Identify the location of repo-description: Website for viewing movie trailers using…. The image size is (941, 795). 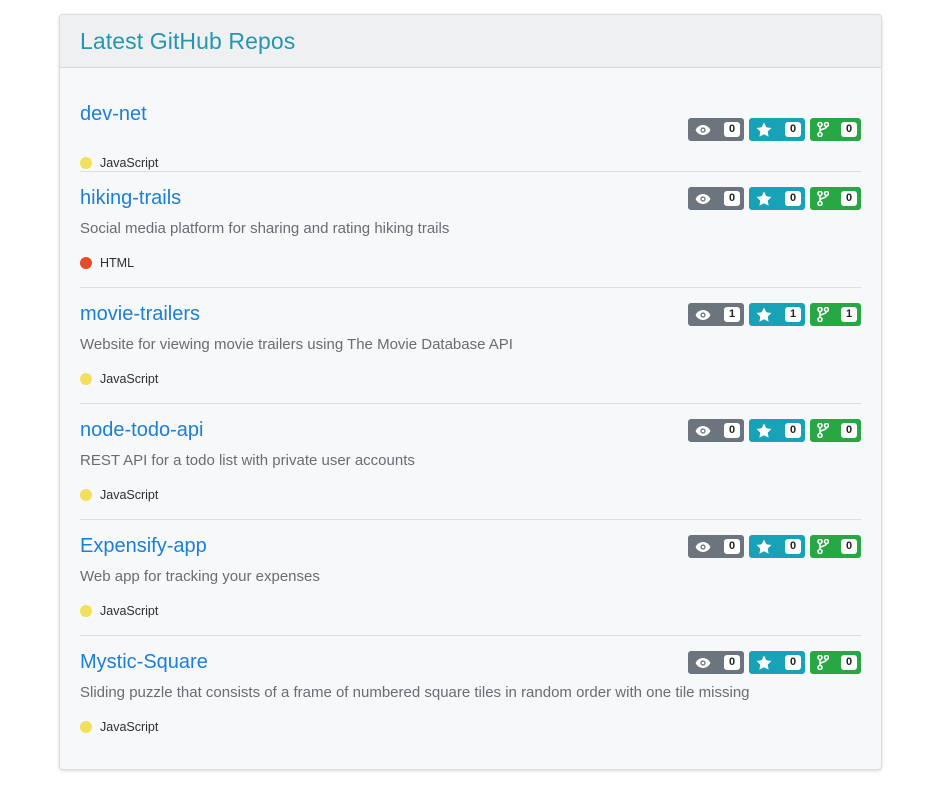
(296, 344).